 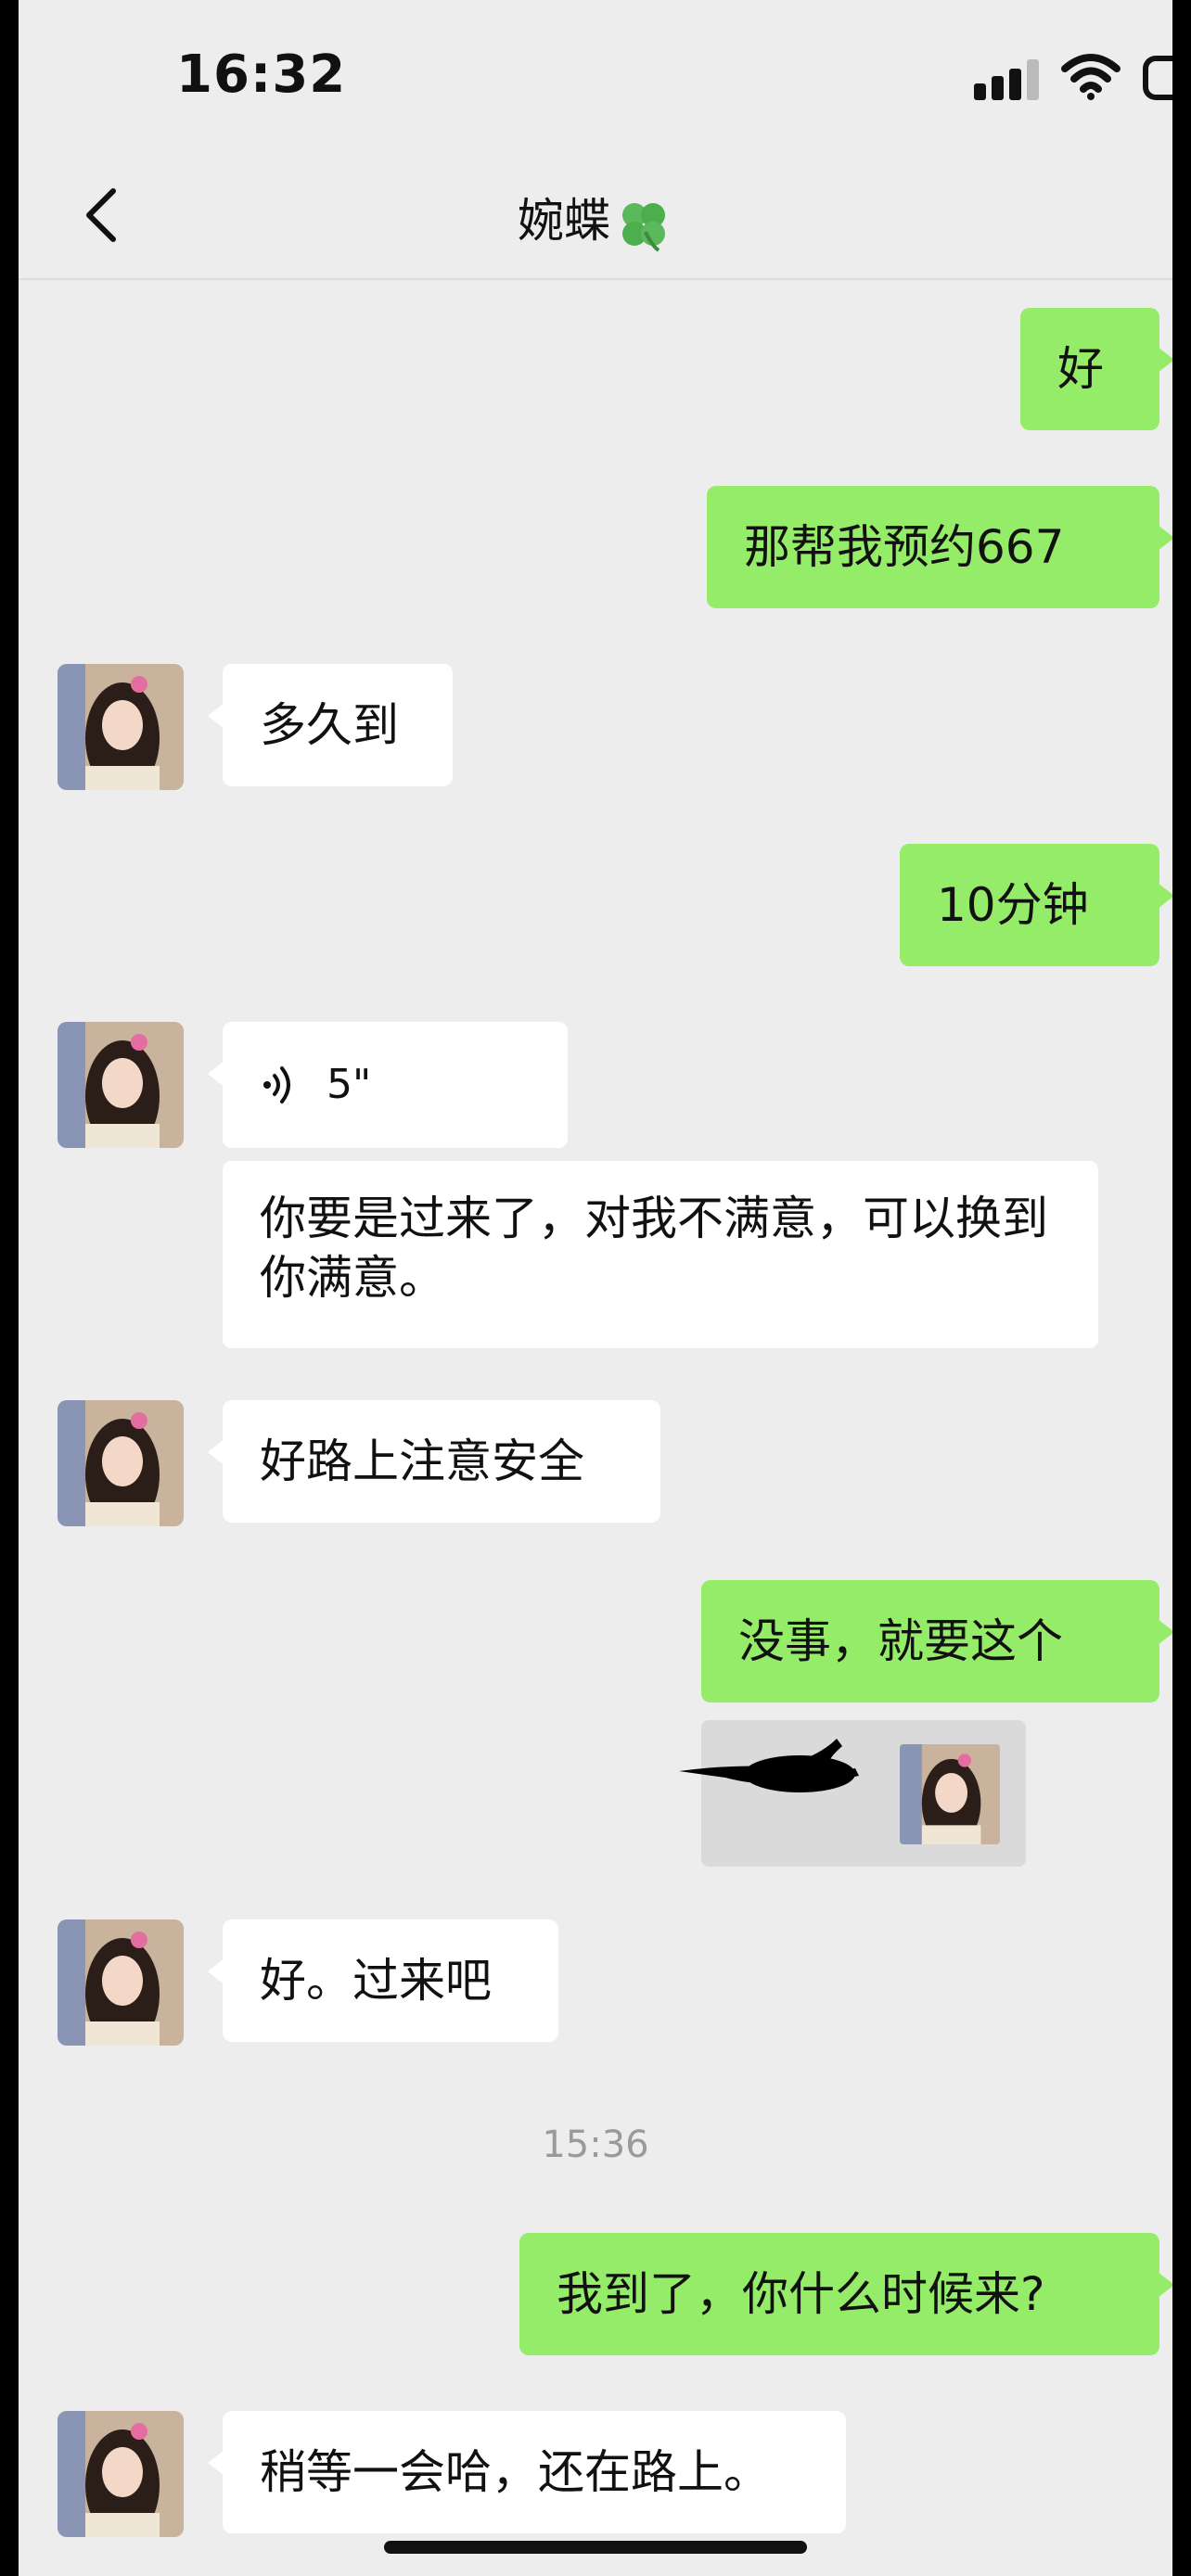 I want to click on message-text: 我到了，你什么时候来?, so click(x=801, y=2294).